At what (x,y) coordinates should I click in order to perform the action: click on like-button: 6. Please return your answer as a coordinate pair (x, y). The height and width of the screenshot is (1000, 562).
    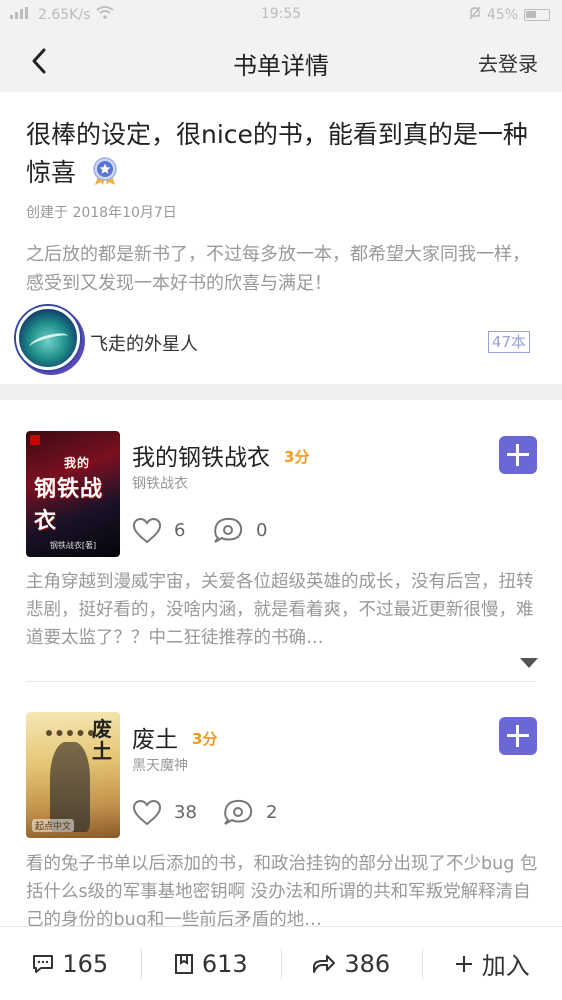
    Looking at the image, I should click on (158, 530).